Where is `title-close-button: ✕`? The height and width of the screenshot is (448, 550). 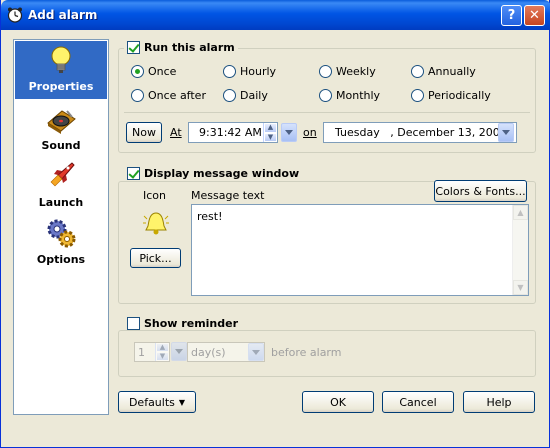 title-close-button: ✕ is located at coordinates (534, 15).